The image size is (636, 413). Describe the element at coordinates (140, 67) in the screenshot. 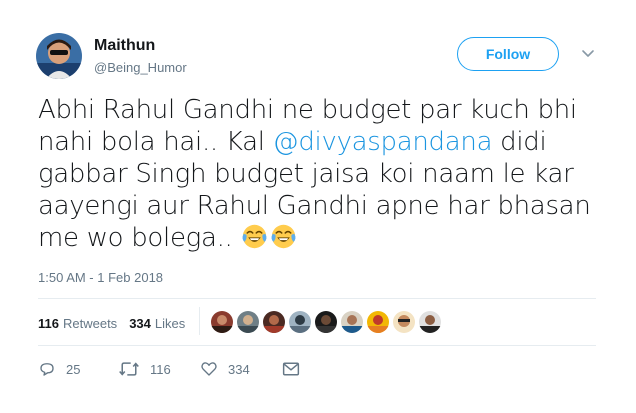

I see `author-handle: @Being_Humor` at that location.